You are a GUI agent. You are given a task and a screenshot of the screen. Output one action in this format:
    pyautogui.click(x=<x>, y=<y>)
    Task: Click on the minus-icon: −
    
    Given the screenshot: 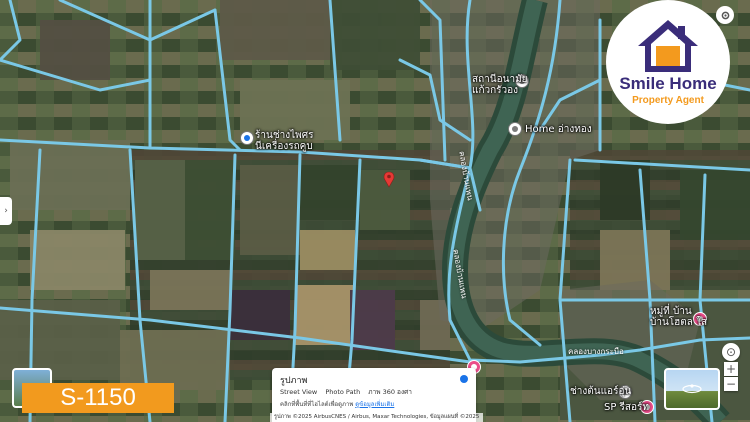 What is the action you would take?
    pyautogui.click(x=731, y=384)
    